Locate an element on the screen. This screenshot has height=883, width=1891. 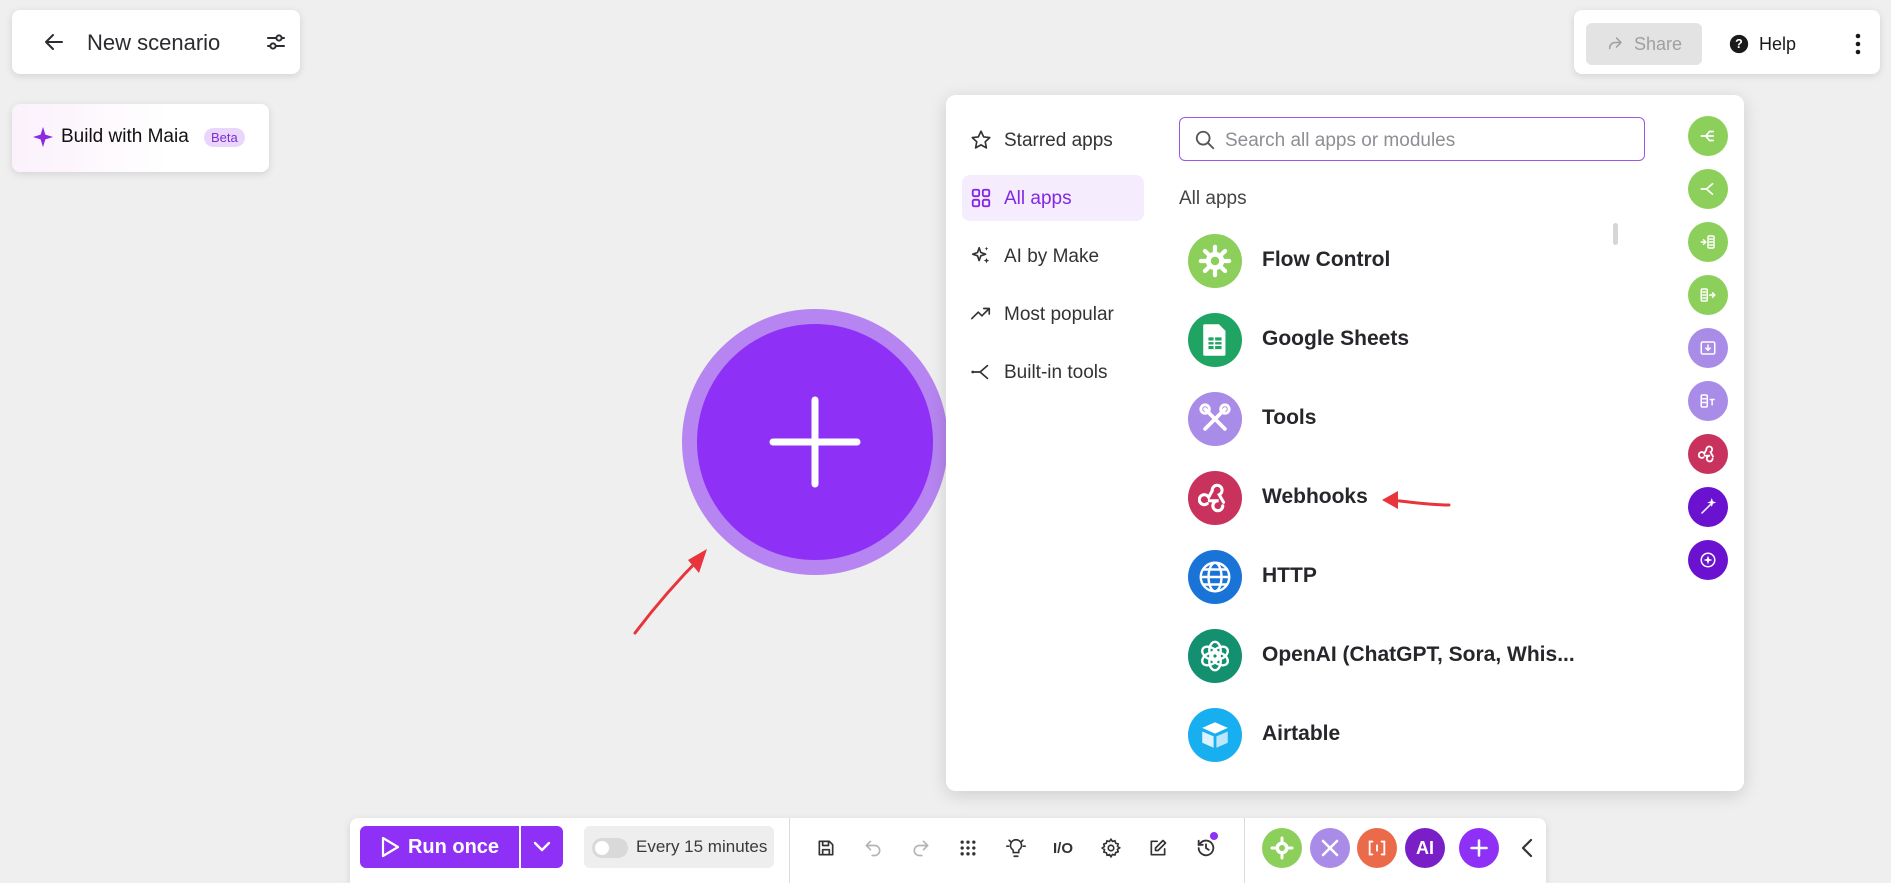
more-vertical-icon is located at coordinates (1858, 44).